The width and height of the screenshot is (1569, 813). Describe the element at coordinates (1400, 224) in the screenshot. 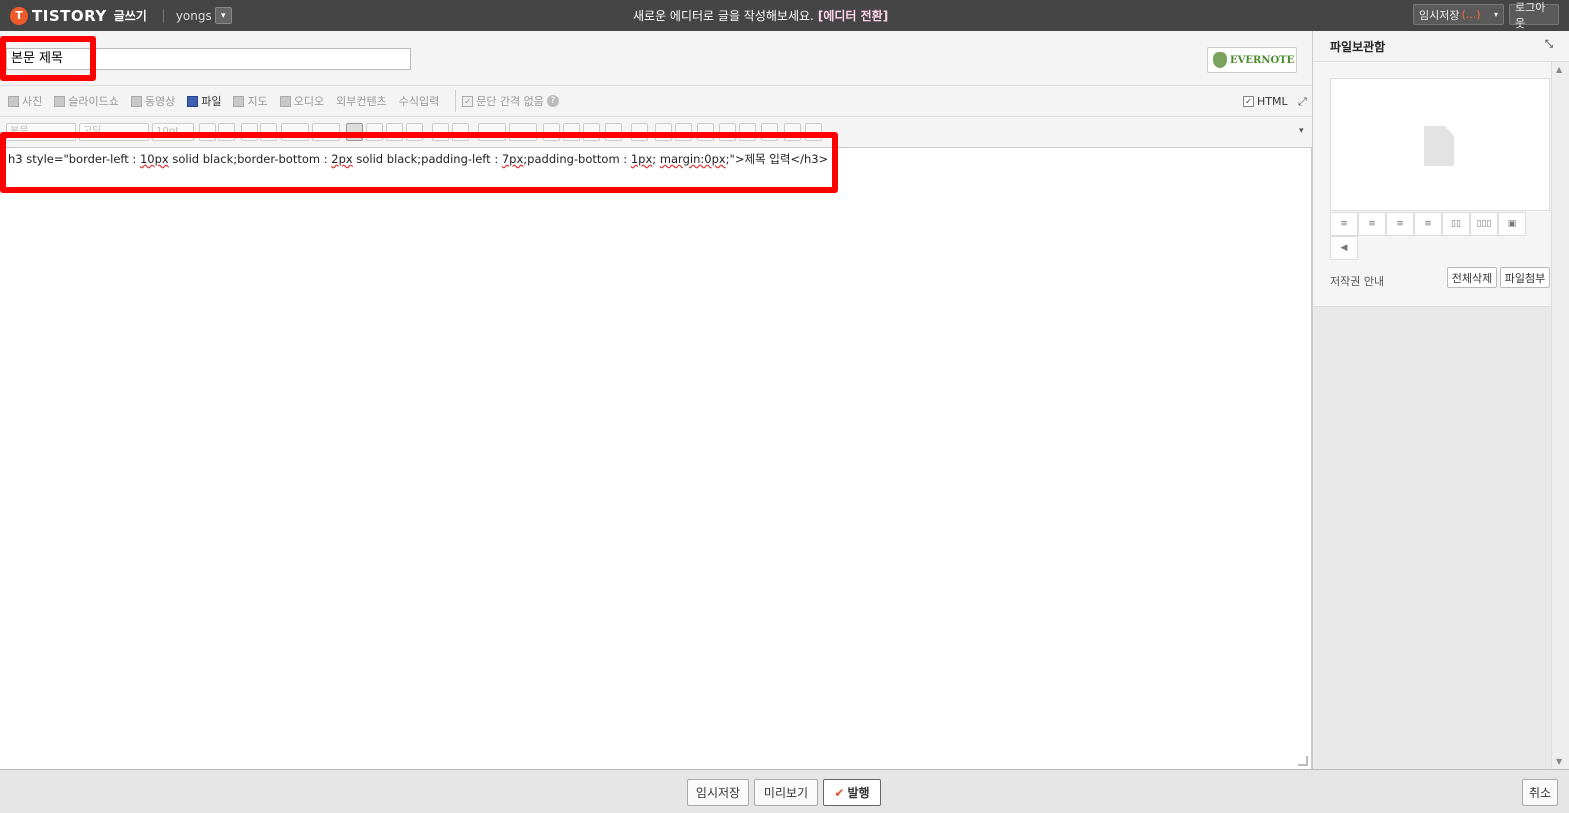

I see `align-right-image-icon: ≡` at that location.